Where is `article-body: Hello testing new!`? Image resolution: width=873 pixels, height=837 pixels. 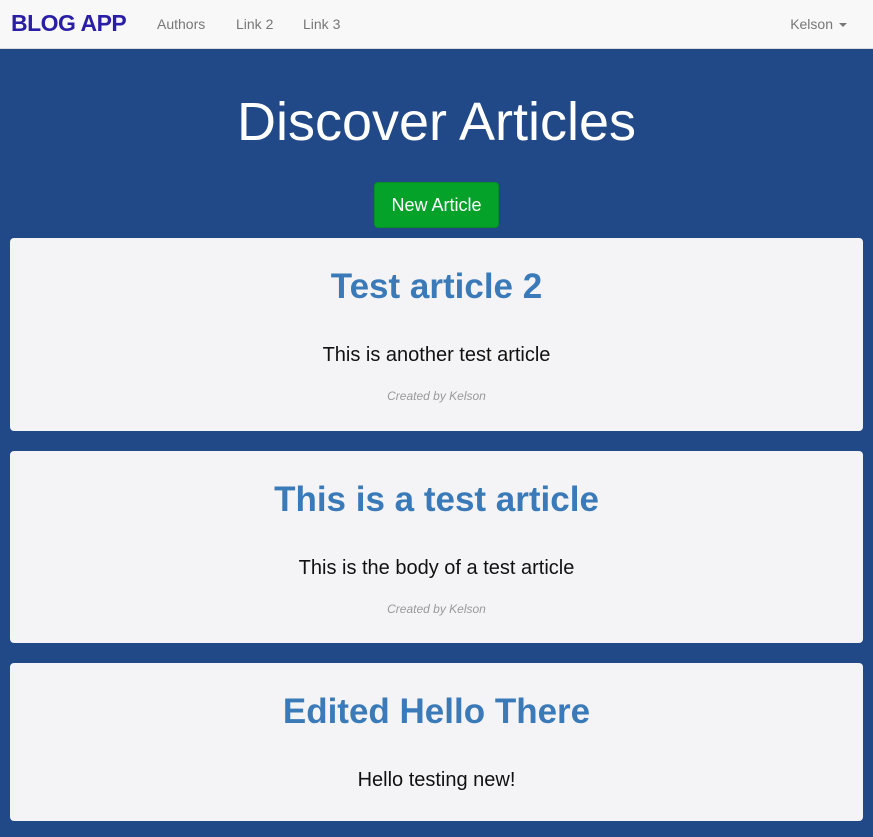 article-body: Hello testing new! is located at coordinates (436, 780).